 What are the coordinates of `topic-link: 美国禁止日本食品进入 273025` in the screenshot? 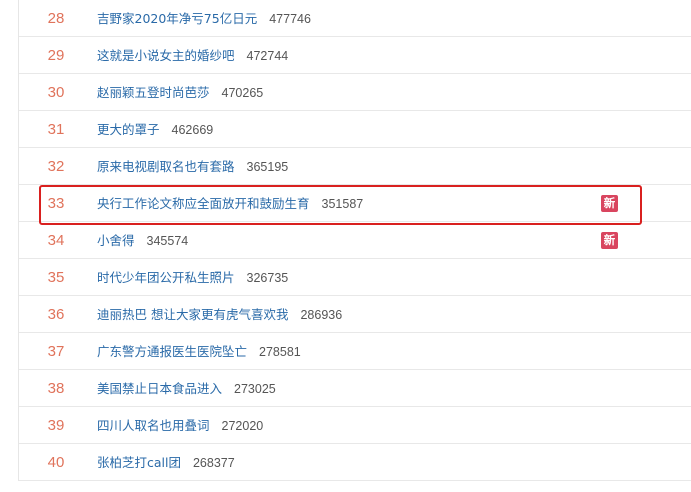 It's located at (186, 389).